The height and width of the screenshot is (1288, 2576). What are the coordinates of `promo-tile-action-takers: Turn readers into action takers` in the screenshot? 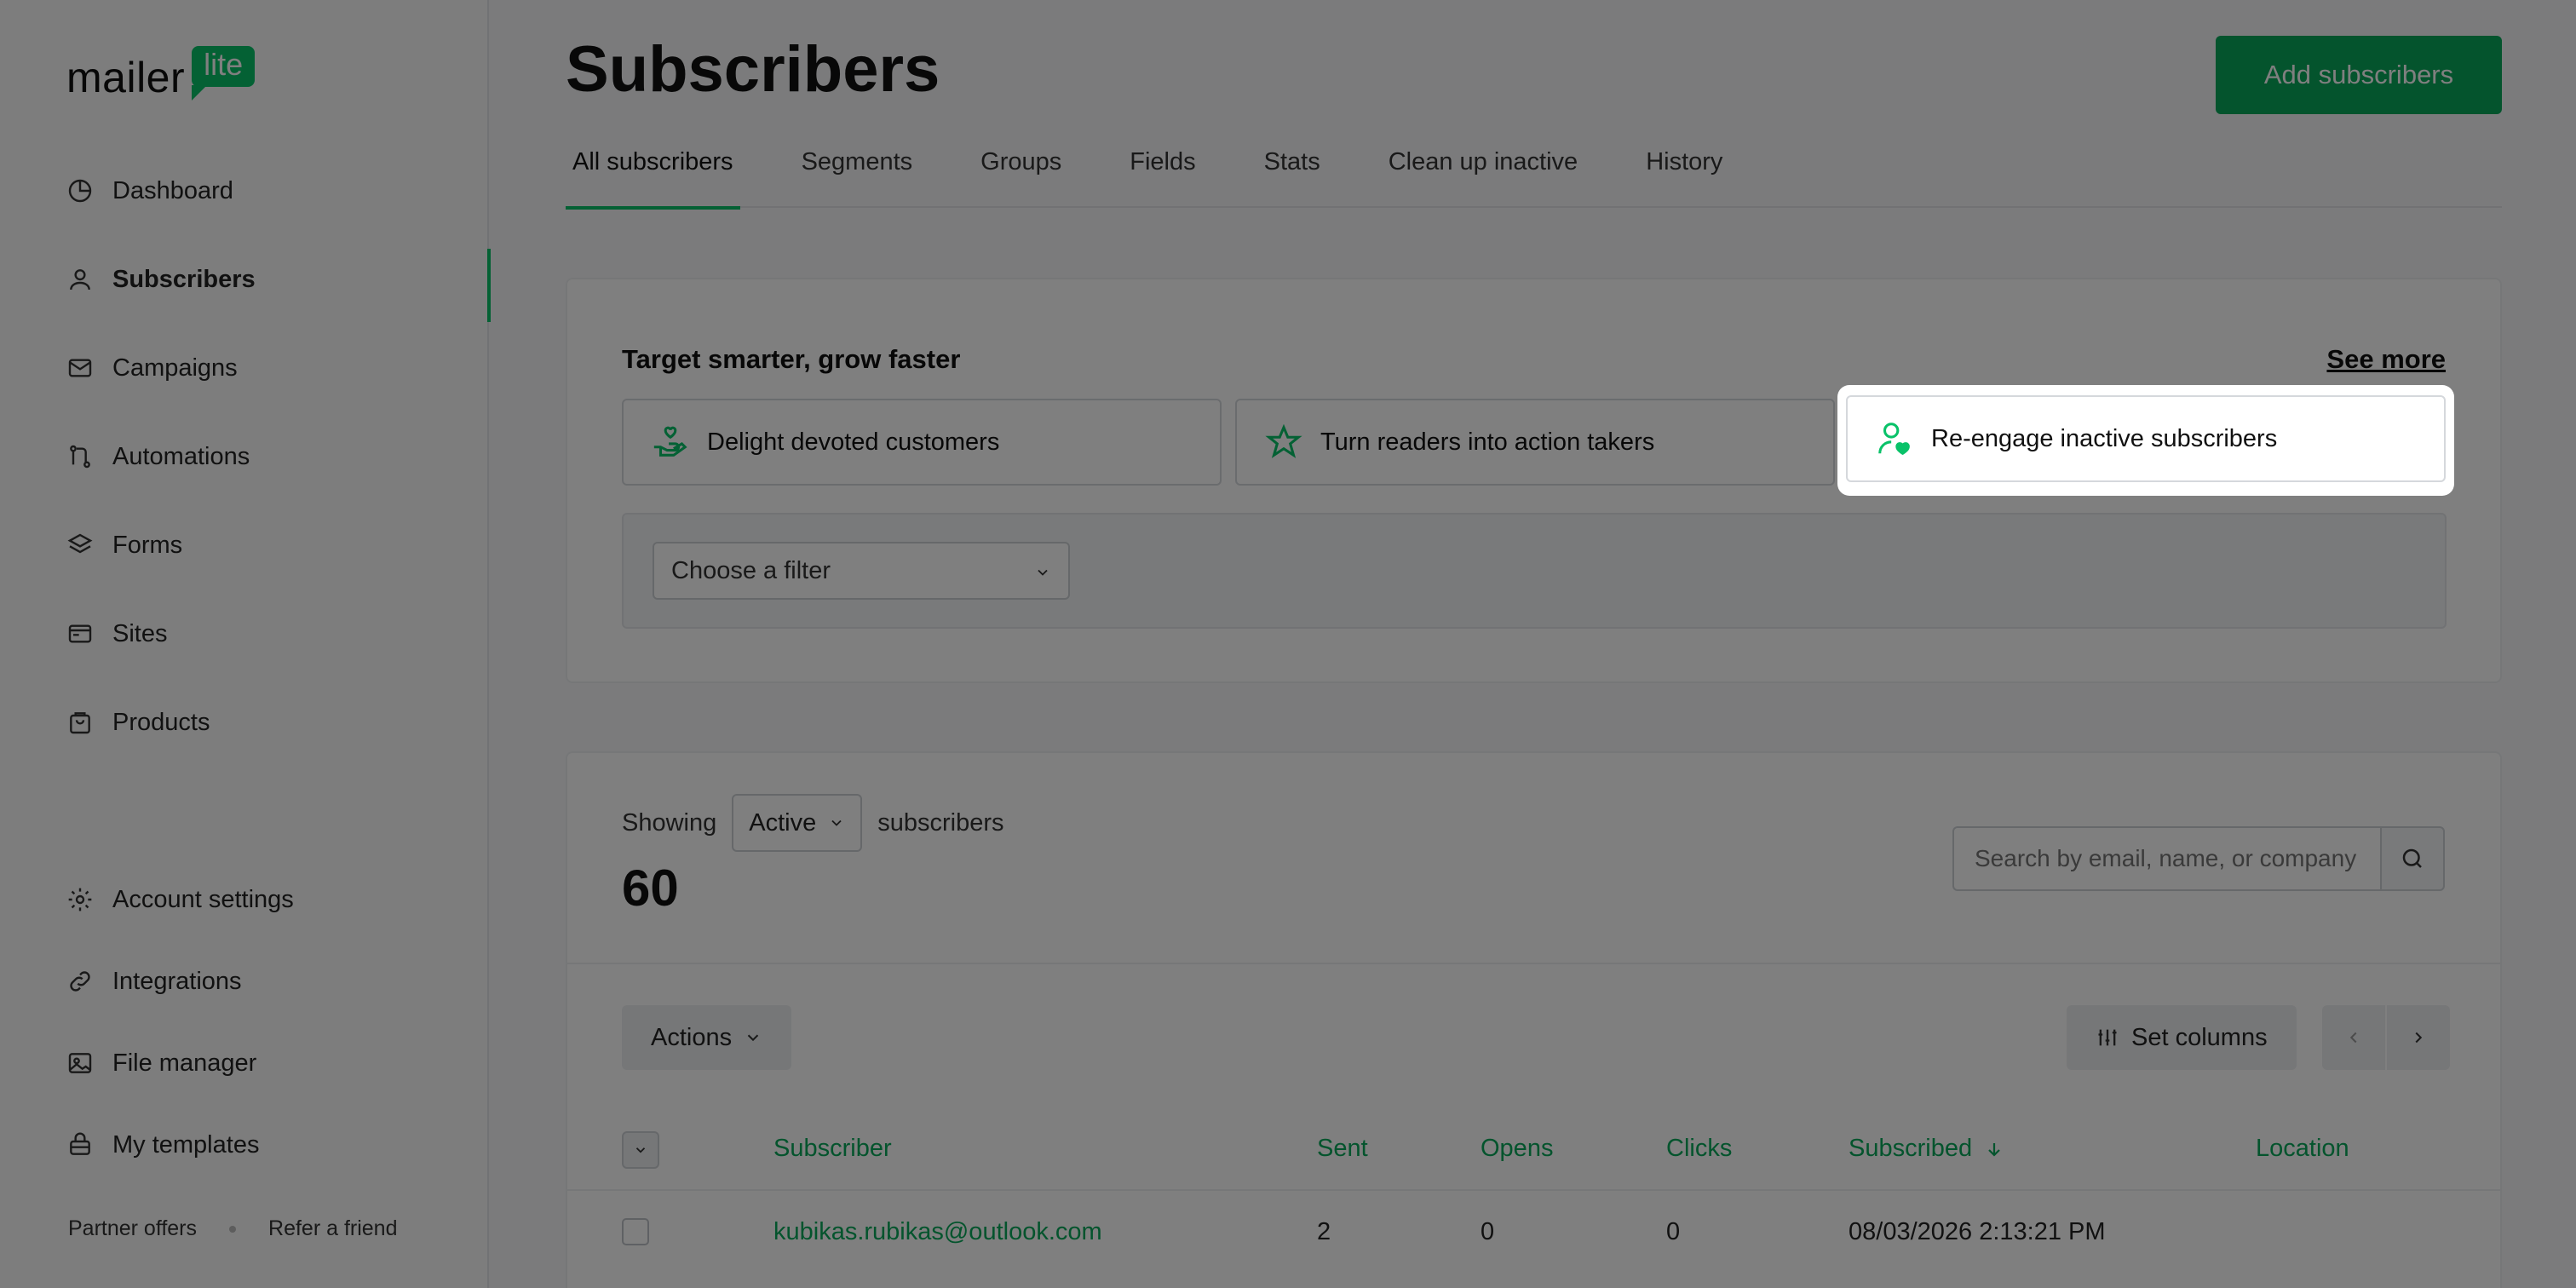 It's located at (1535, 443).